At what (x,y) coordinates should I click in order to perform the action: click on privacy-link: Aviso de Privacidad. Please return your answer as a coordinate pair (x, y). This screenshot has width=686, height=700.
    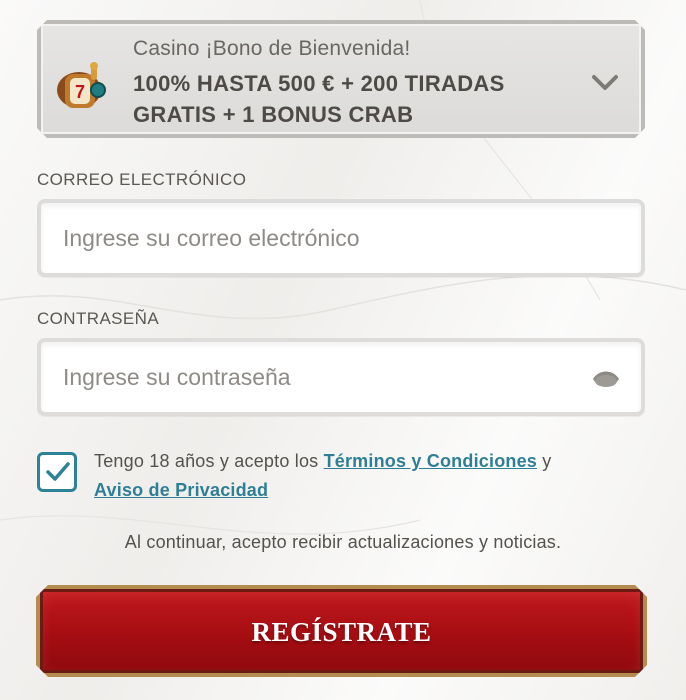
    Looking at the image, I should click on (181, 490).